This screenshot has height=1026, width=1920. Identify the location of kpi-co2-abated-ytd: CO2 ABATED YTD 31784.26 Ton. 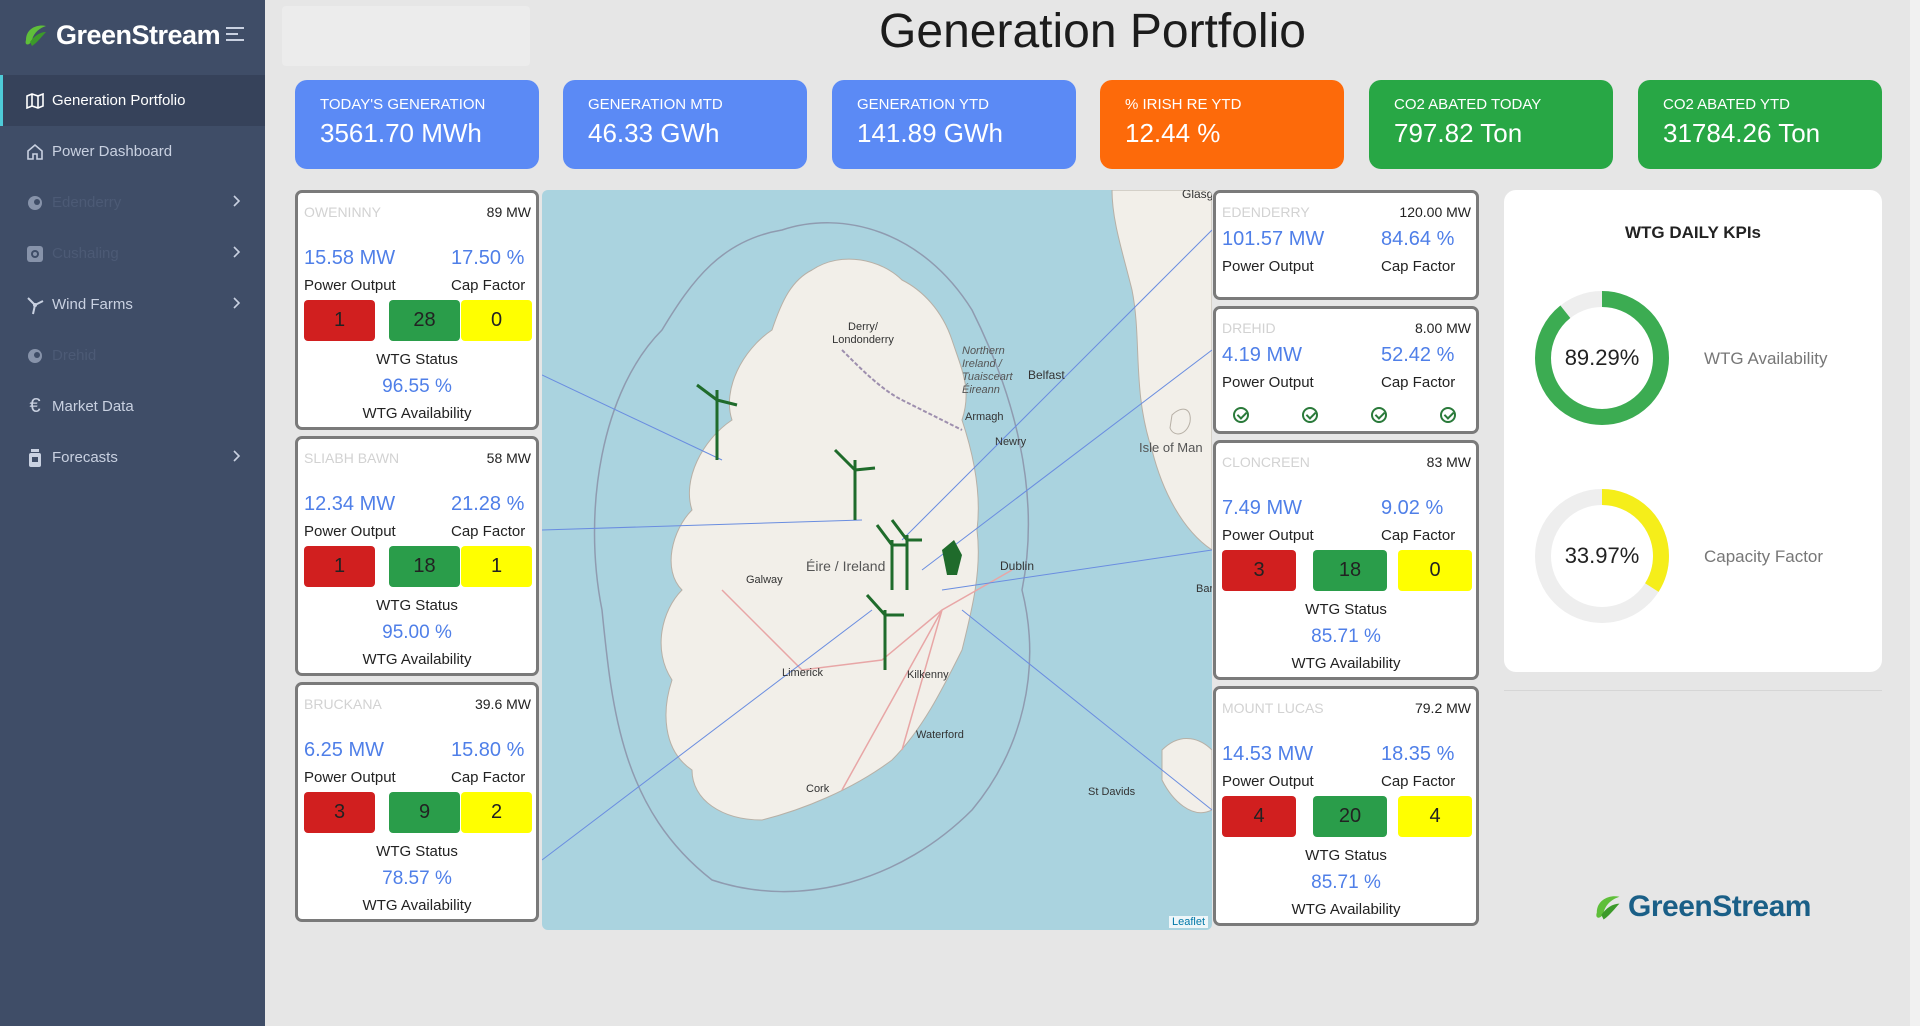
(1760, 124).